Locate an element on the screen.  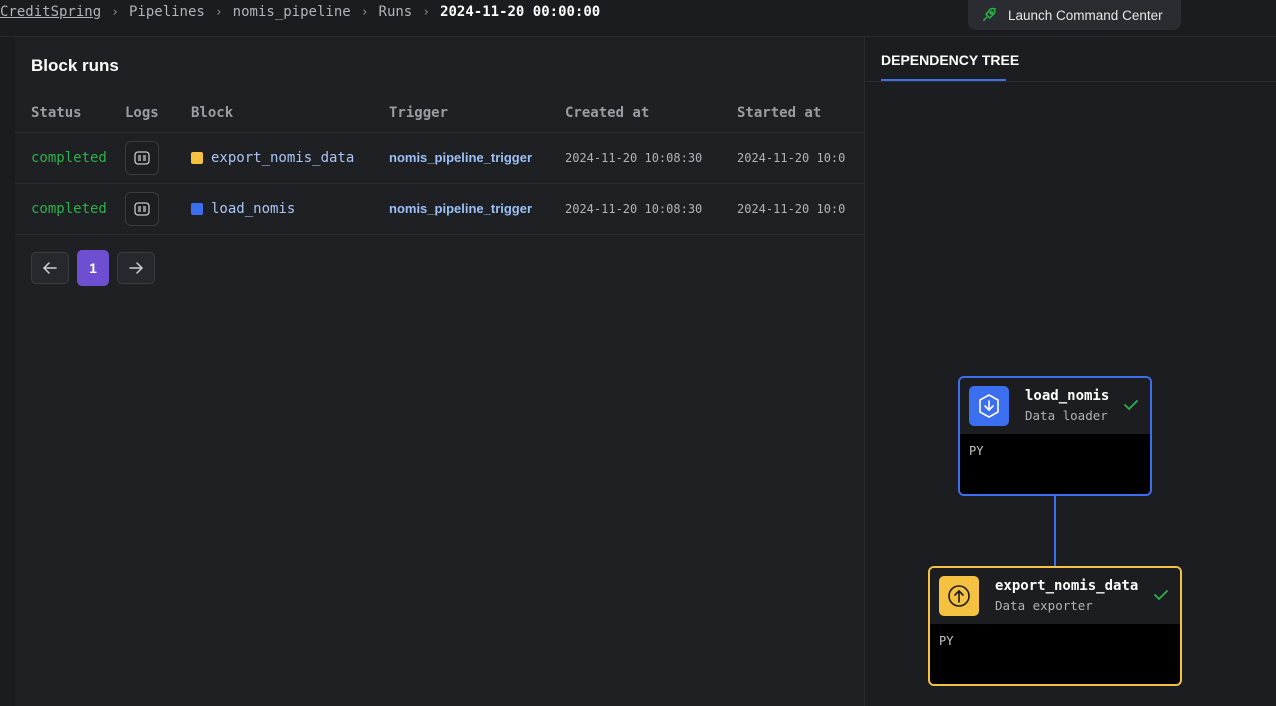
launch-command-center-button: Launch Command Center is located at coordinates (1074, 15).